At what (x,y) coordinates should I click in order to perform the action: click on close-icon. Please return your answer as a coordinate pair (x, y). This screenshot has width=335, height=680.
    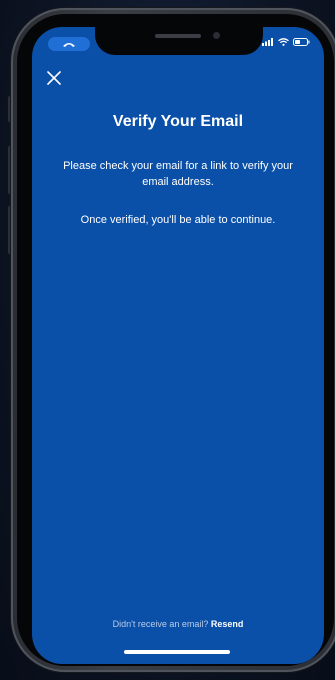
    Looking at the image, I should click on (54, 78).